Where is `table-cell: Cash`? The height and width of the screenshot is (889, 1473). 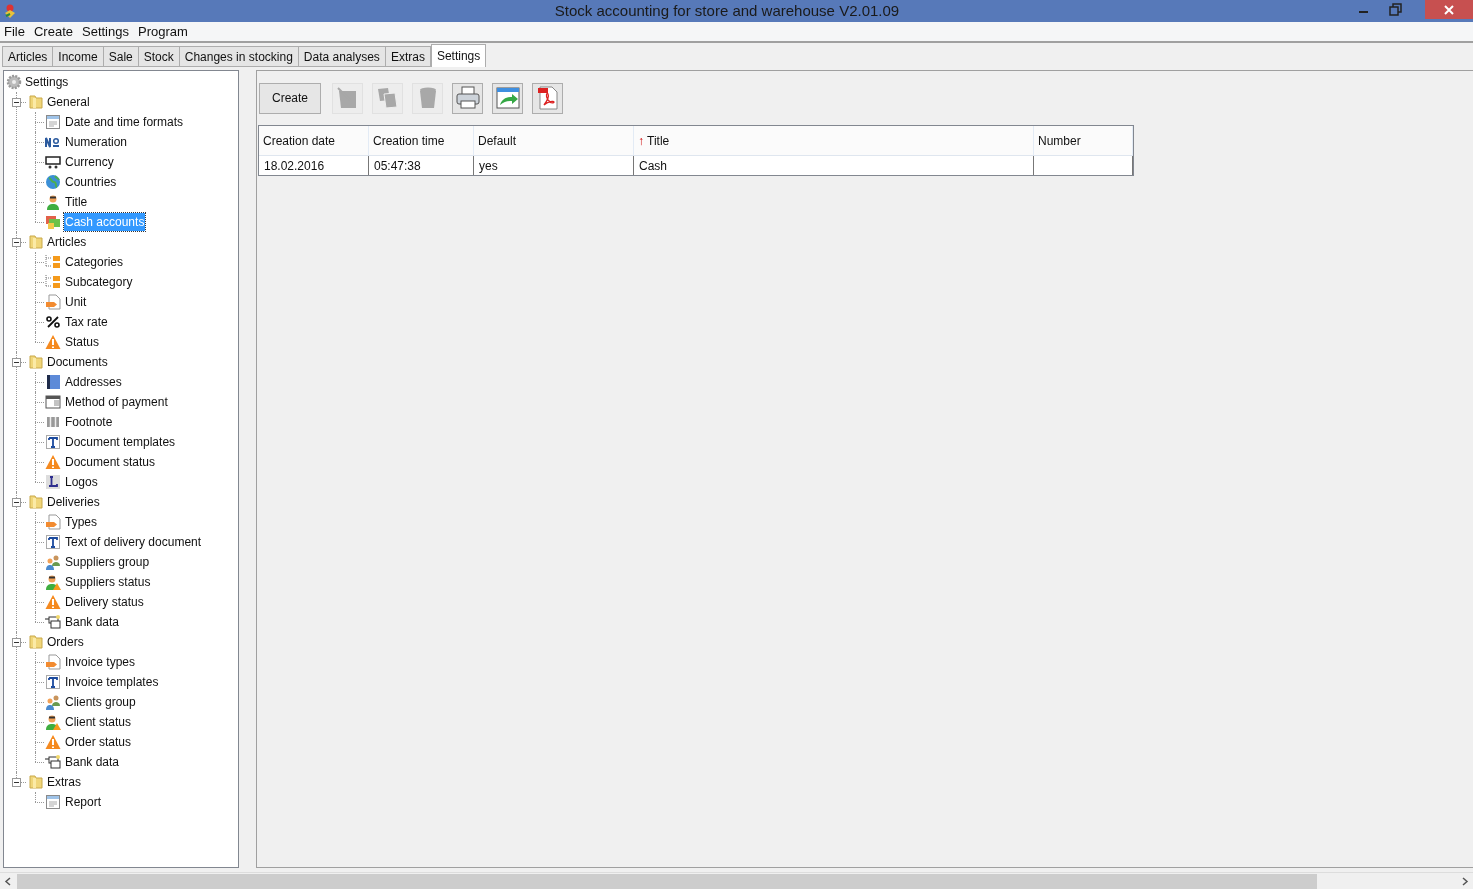 table-cell: Cash is located at coordinates (834, 165).